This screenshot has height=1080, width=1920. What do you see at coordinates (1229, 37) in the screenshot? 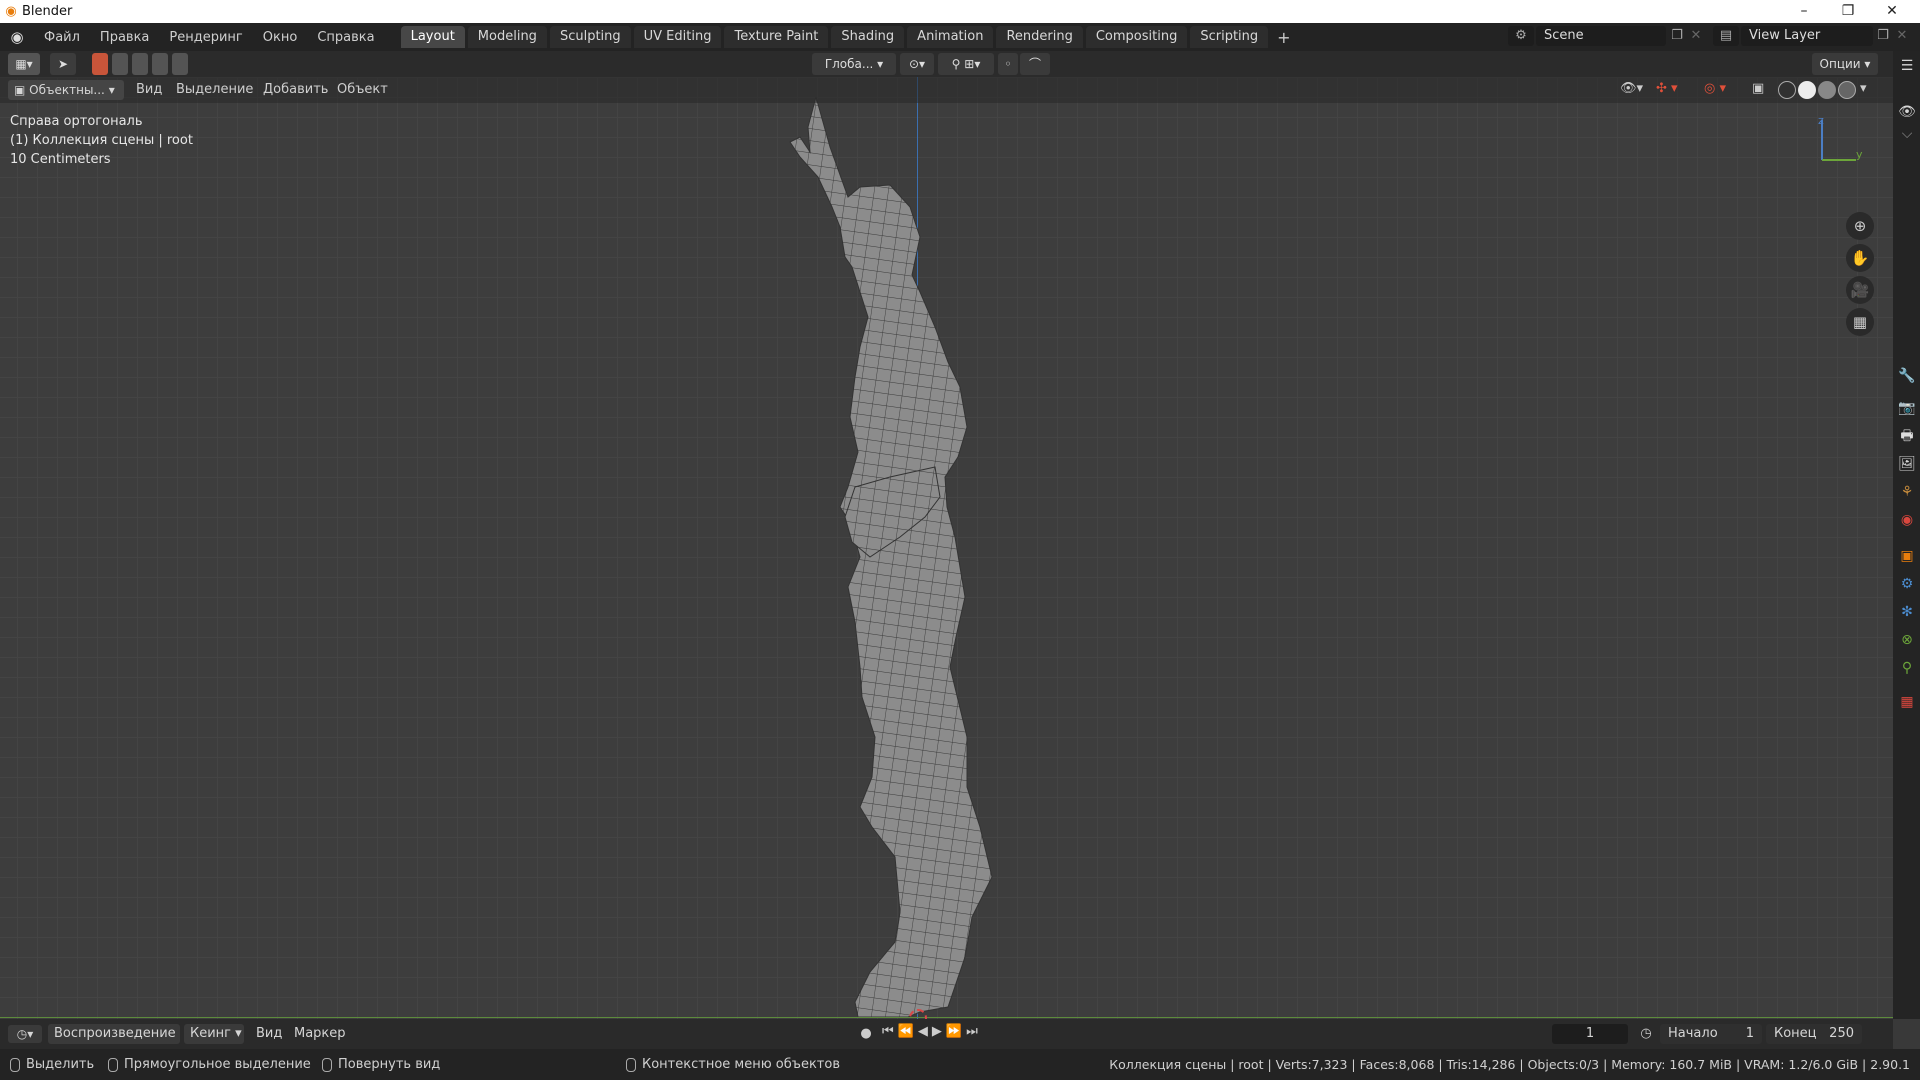
I see `tab-scripting: Scripting` at bounding box center [1229, 37].